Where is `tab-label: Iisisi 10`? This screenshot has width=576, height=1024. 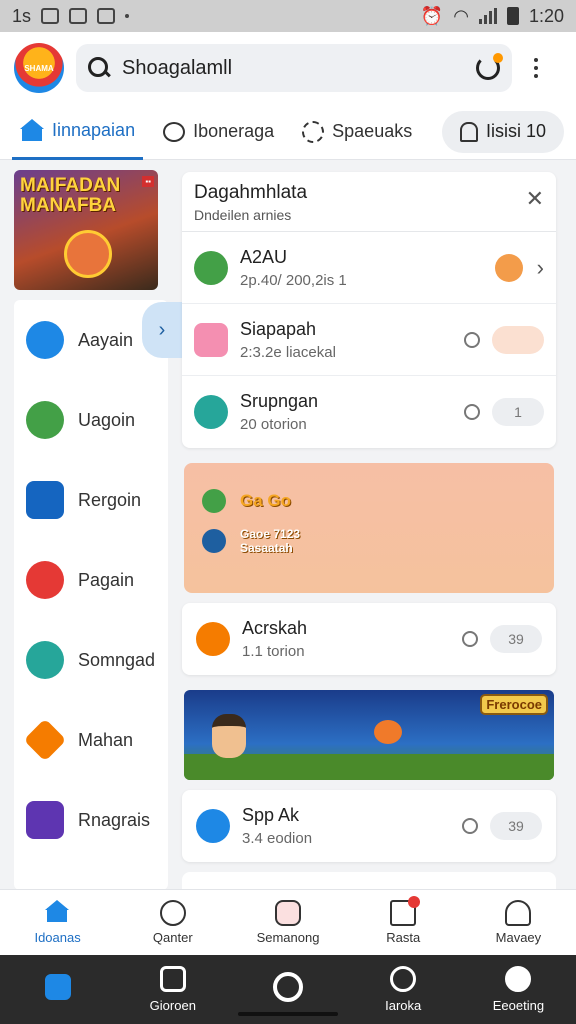
tab-label: Iisisi 10 is located at coordinates (515, 131).